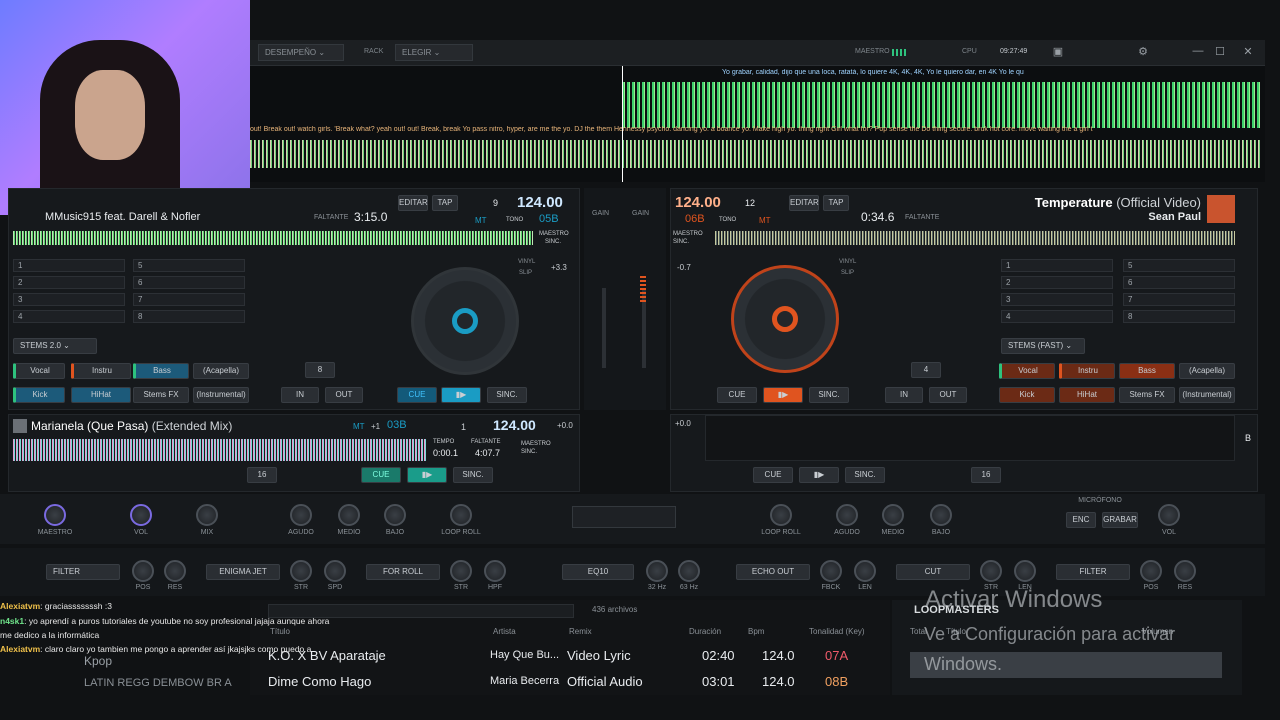 The image size is (1280, 720). What do you see at coordinates (991, 571) in the screenshot?
I see `fx-str3-knob` at bounding box center [991, 571].